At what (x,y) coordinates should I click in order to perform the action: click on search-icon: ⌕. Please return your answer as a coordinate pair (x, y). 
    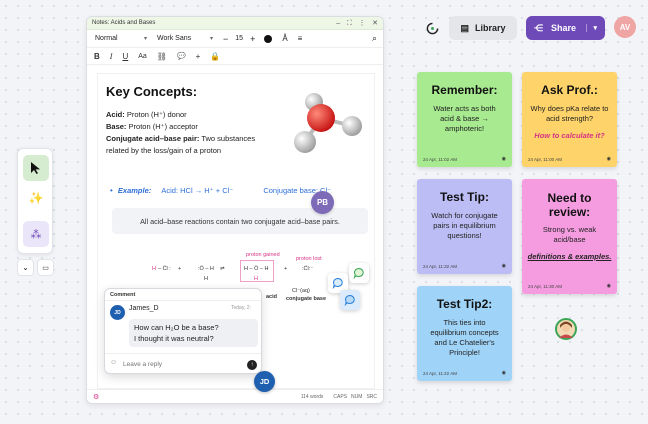
    Looking at the image, I should click on (374, 38).